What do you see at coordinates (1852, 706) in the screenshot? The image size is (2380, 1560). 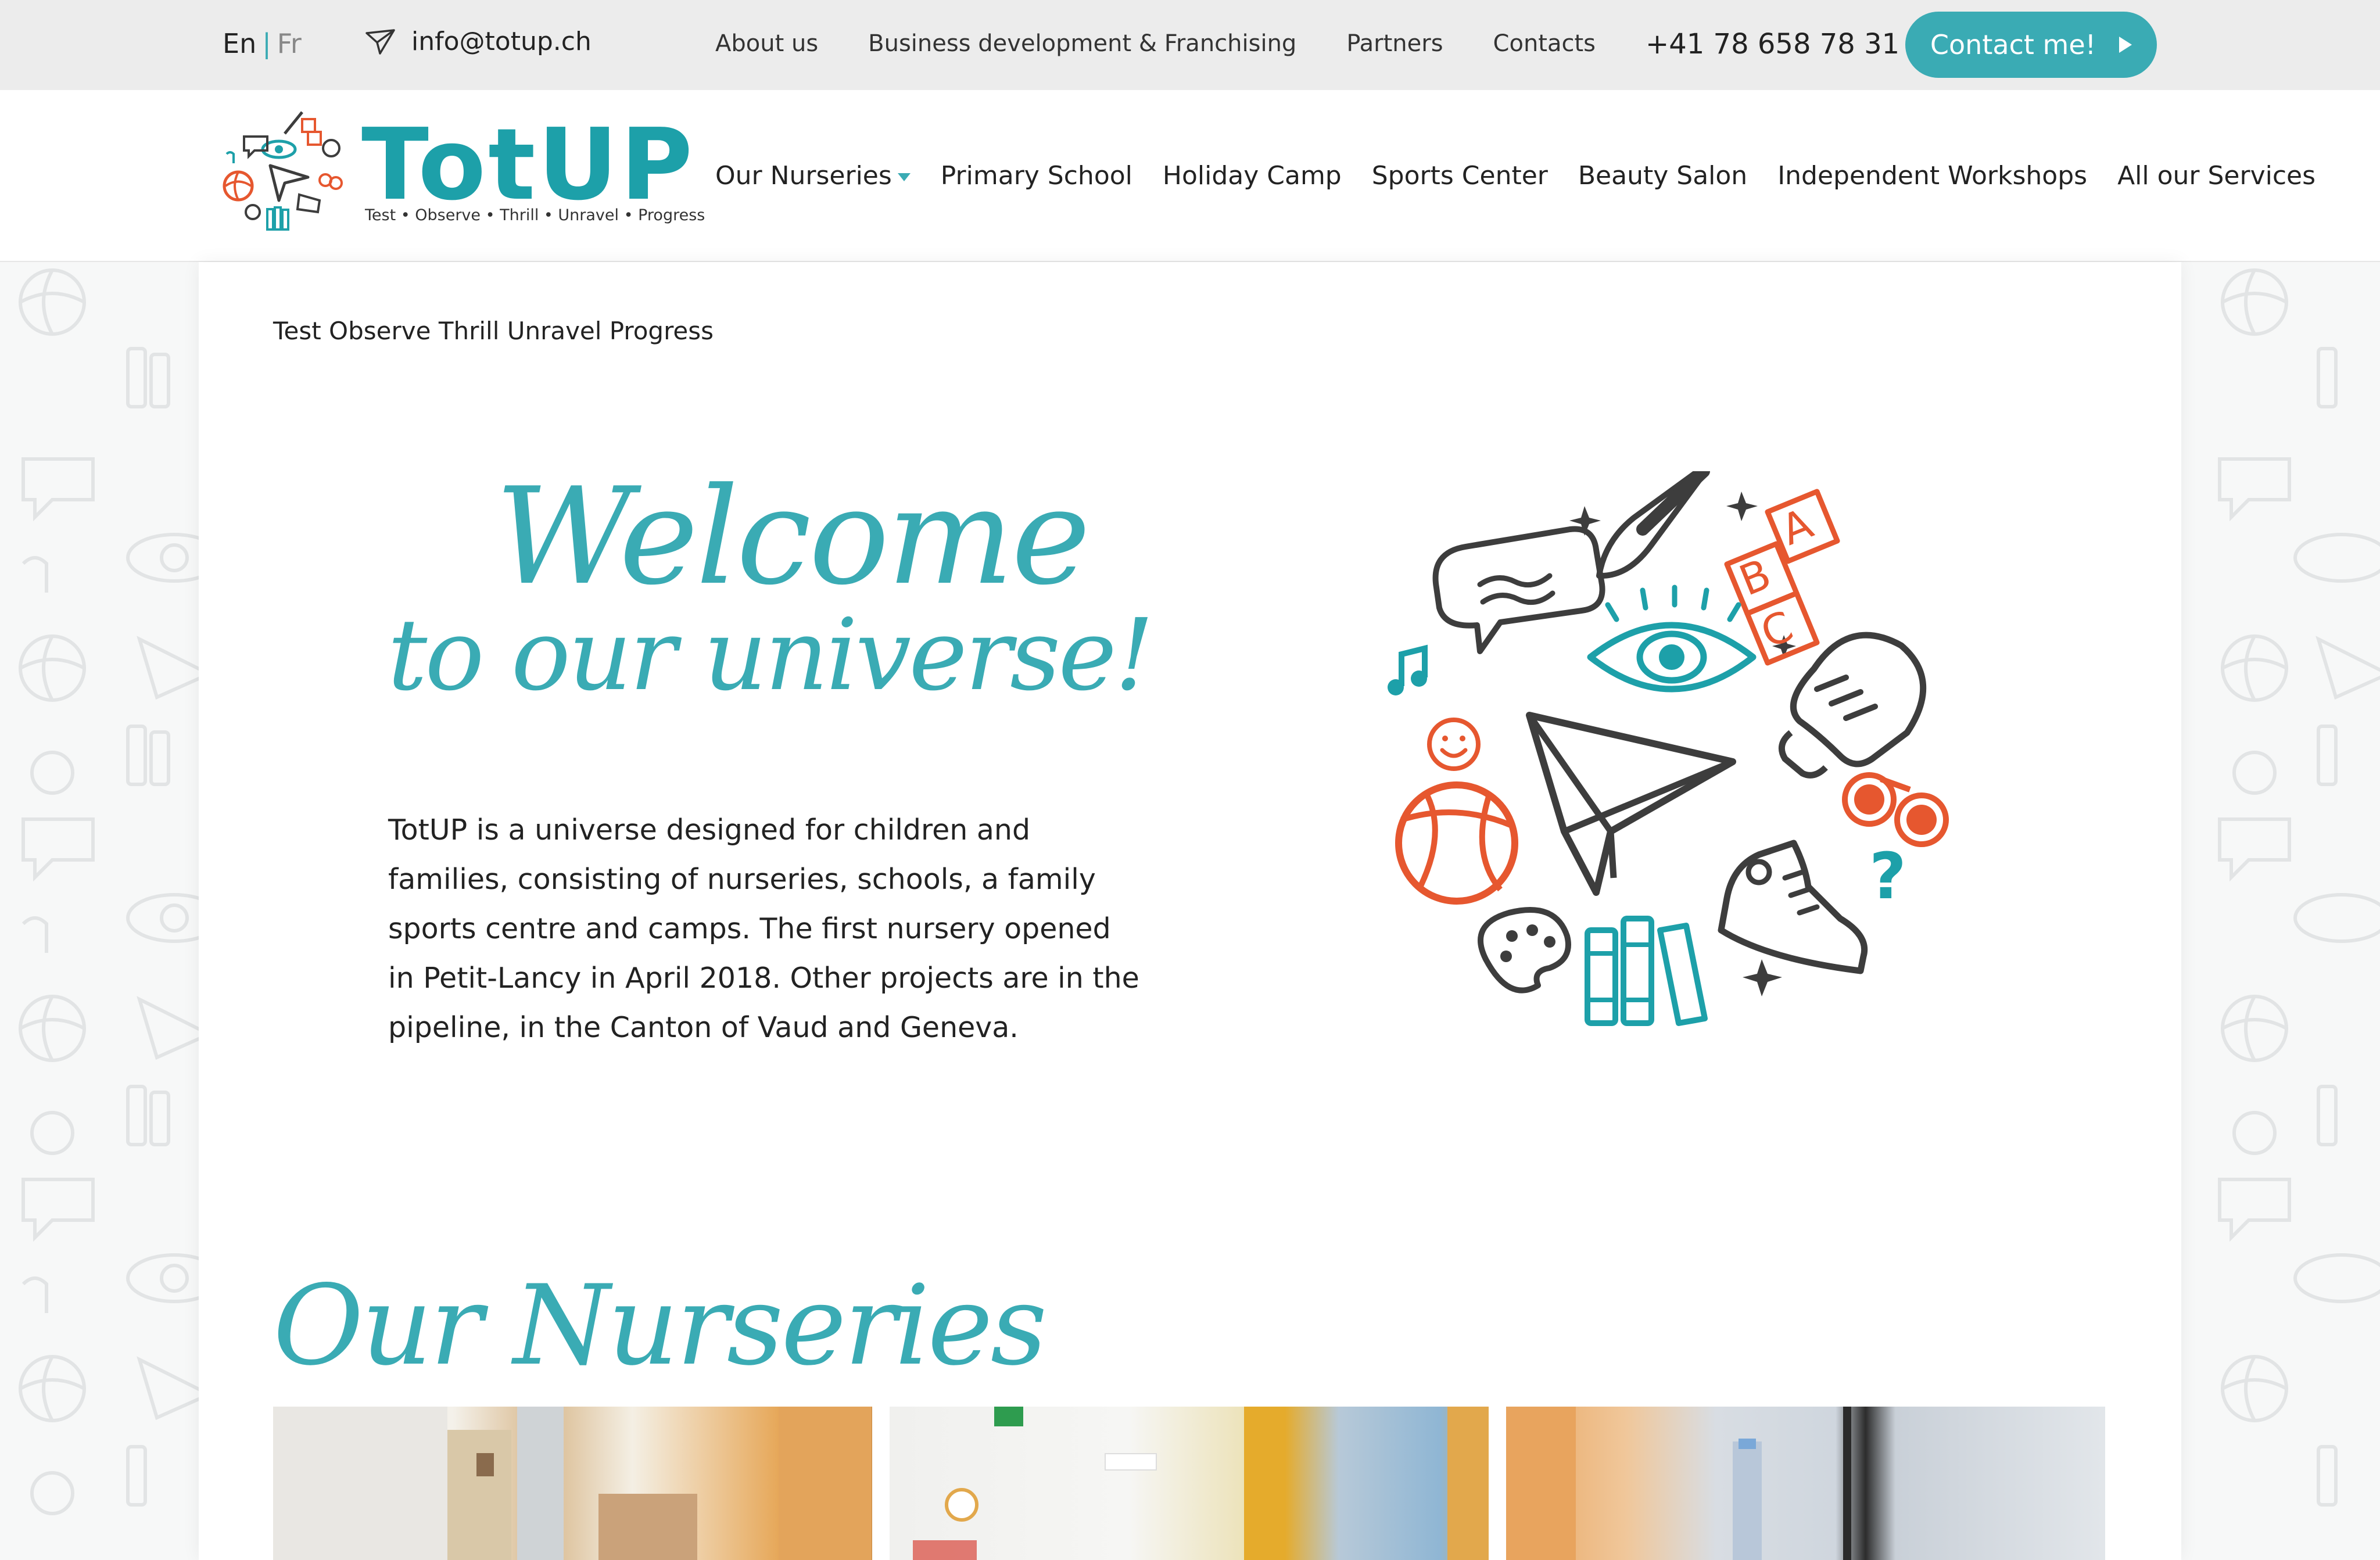 I see `lightbulb-icon` at bounding box center [1852, 706].